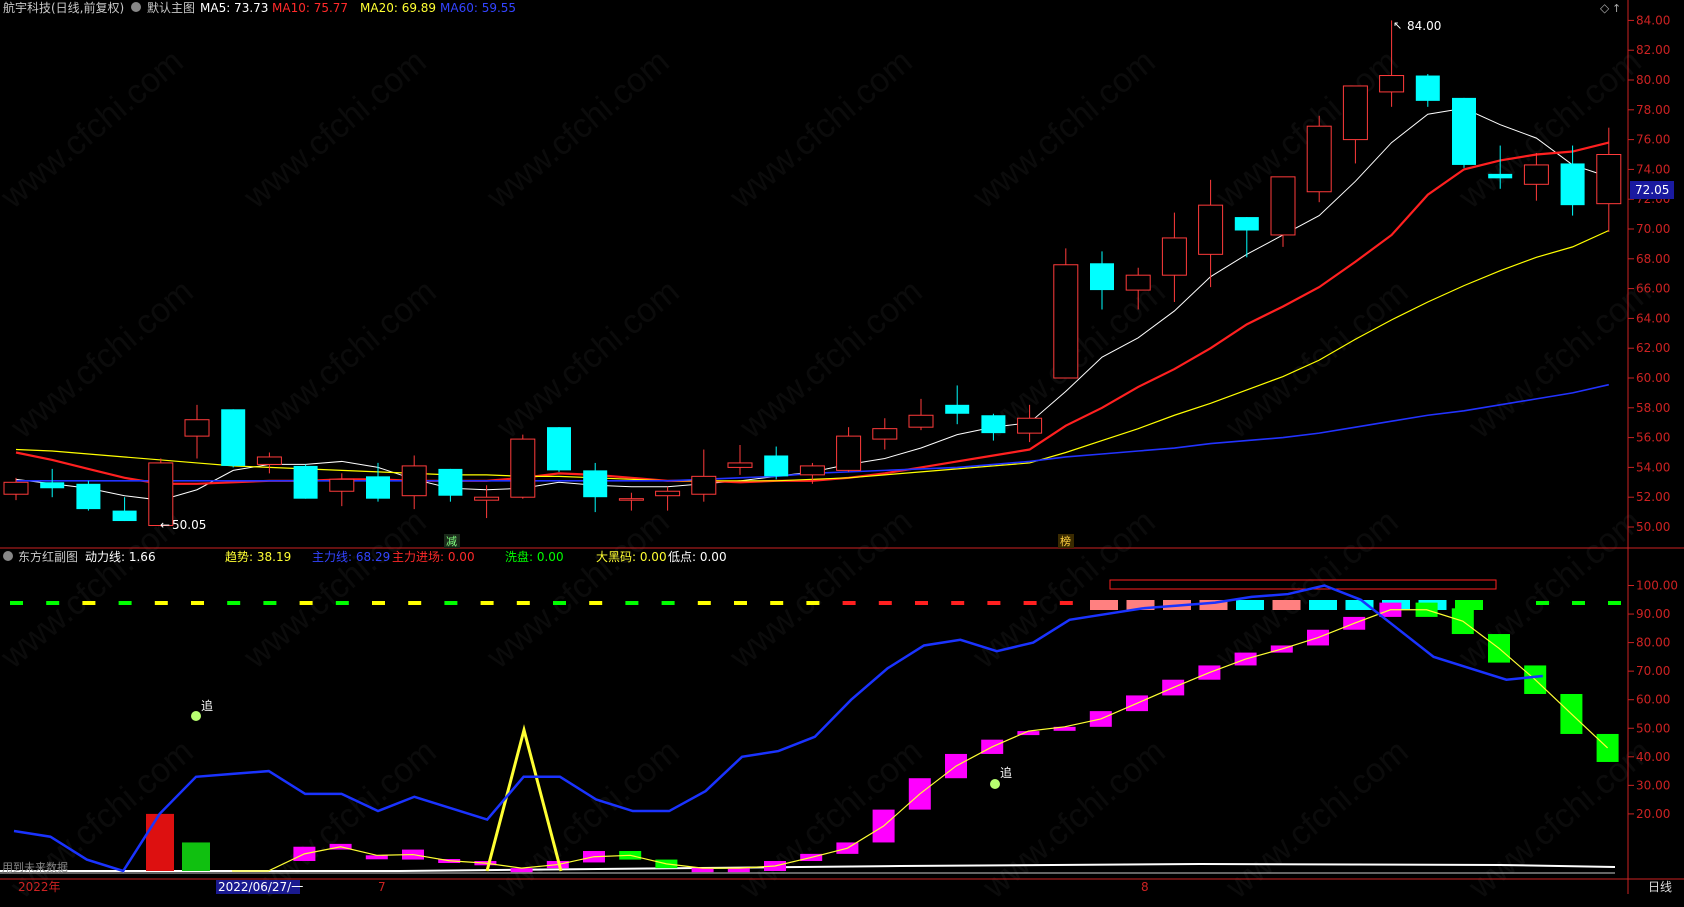 This screenshot has height=907, width=1684. What do you see at coordinates (1653, 497) in the screenshot?
I see `price-tick-label: 52.00` at bounding box center [1653, 497].